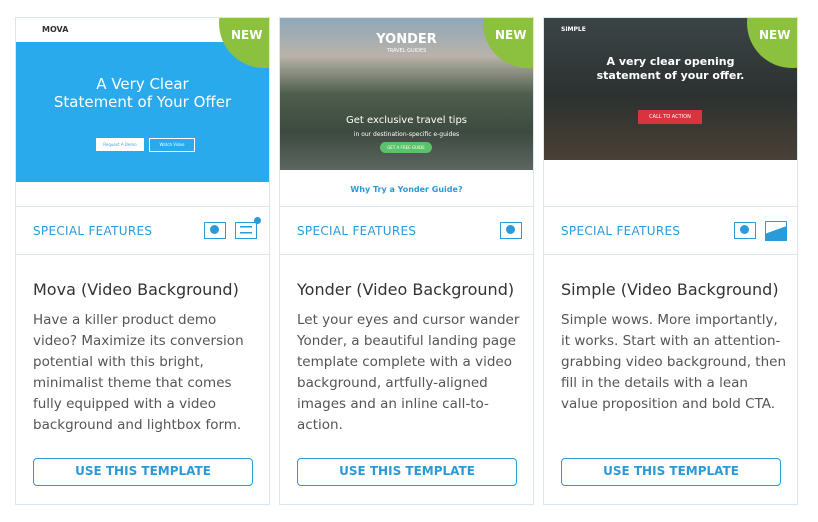 The height and width of the screenshot is (522, 818). Describe the element at coordinates (776, 231) in the screenshot. I see `image-icon` at that location.